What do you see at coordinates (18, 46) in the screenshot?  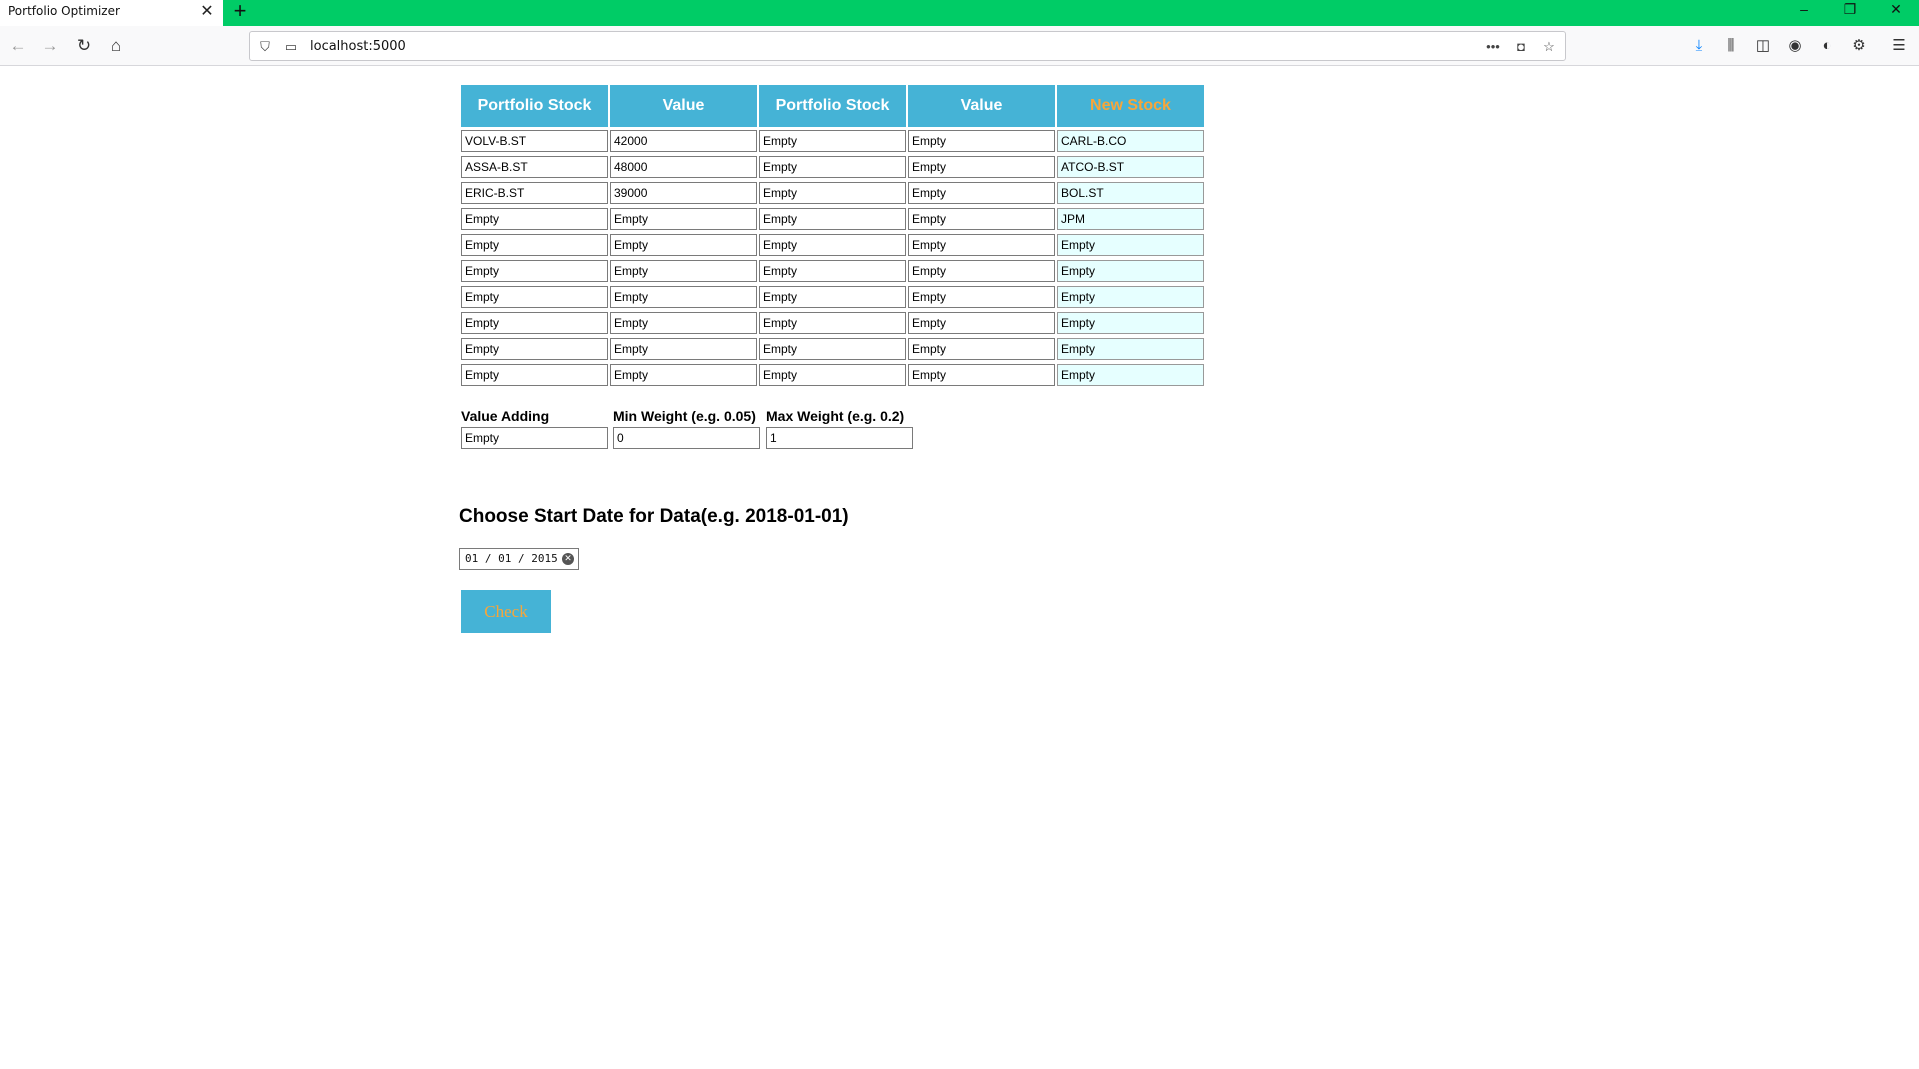 I see `back-arrow-icon: ←` at bounding box center [18, 46].